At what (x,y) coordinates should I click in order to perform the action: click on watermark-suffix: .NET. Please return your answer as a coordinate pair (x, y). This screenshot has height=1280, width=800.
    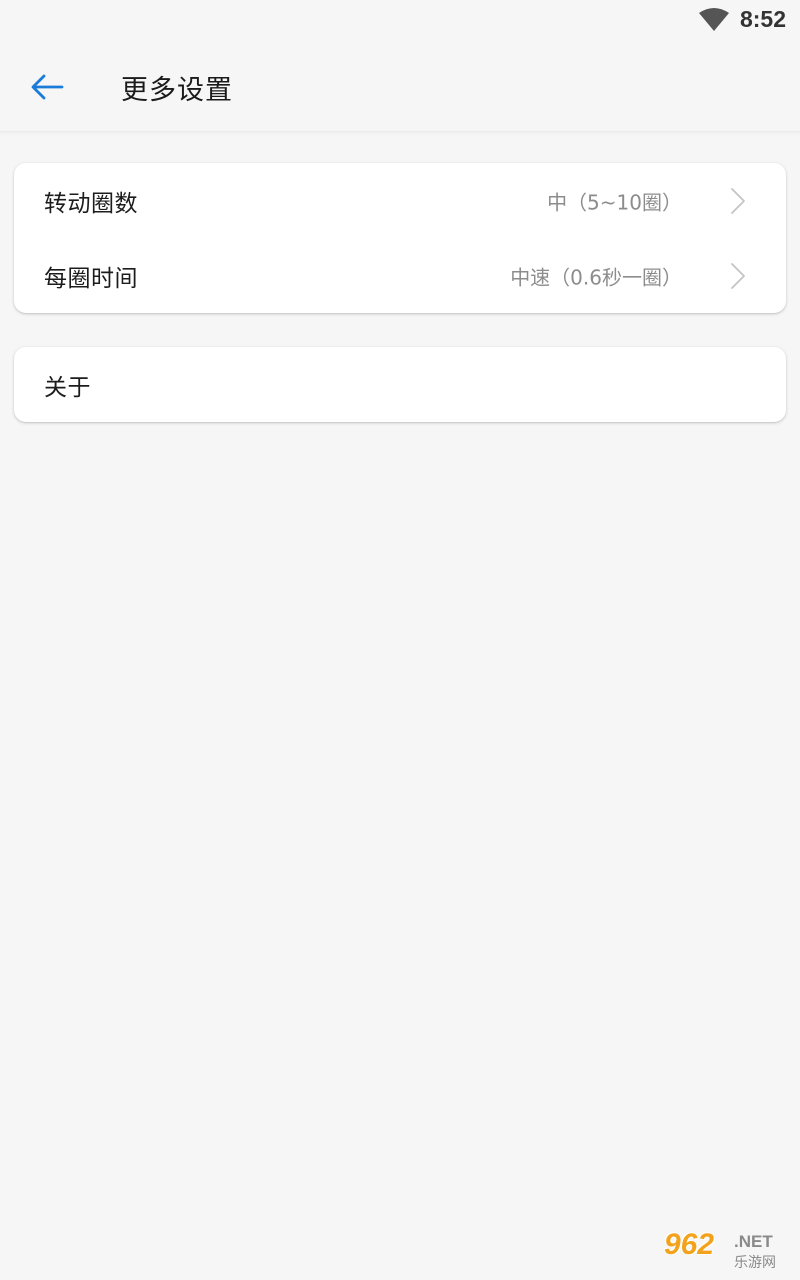
    Looking at the image, I should click on (753, 1241).